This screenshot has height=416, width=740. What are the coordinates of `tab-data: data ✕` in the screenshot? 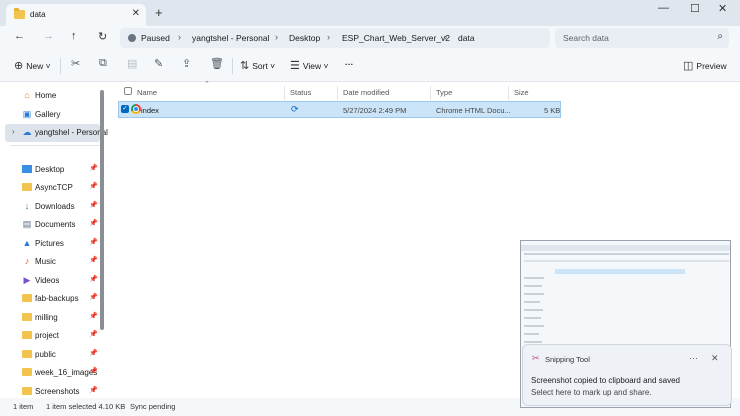 It's located at (76, 15).